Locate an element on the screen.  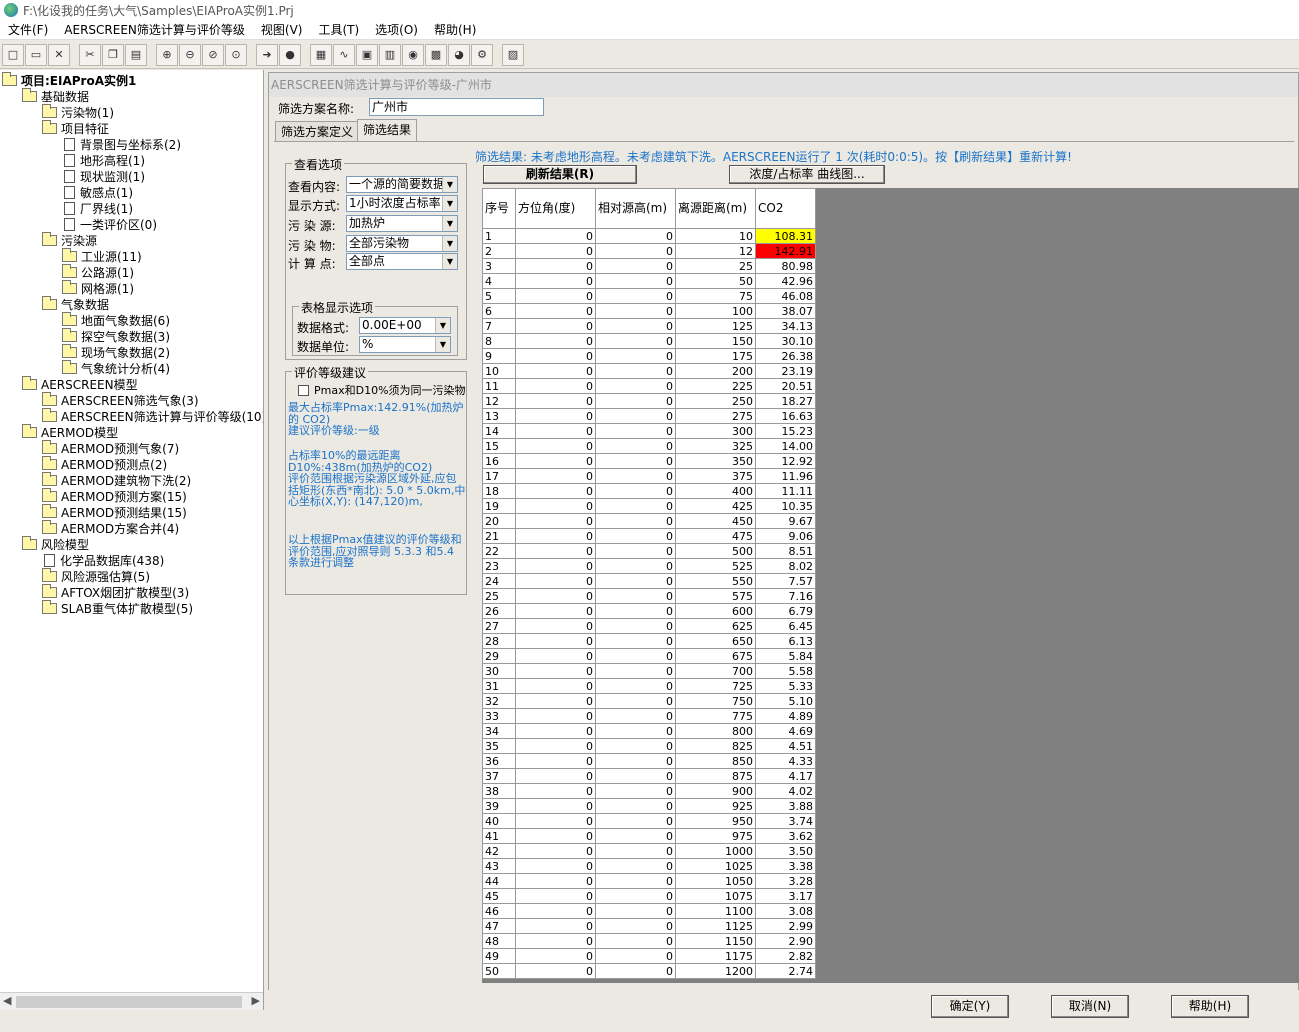
table-cell: 21 is located at coordinates (499, 536).